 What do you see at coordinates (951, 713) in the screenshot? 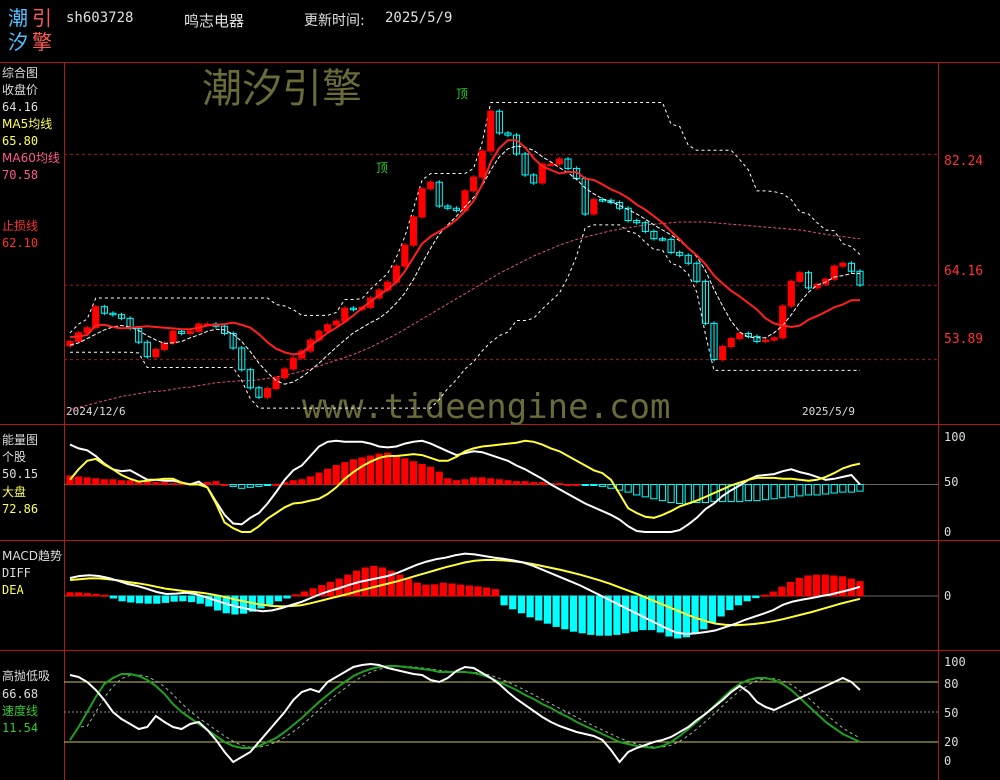
I see `right-axis-label: 50` at bounding box center [951, 713].